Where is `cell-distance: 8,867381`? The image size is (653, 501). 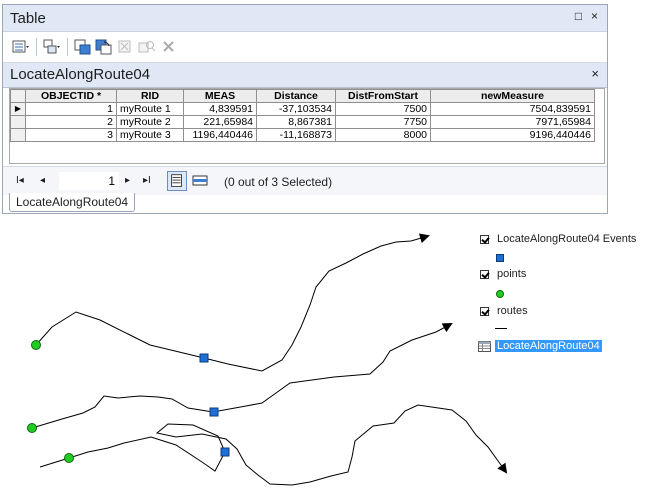 cell-distance: 8,867381 is located at coordinates (296, 122).